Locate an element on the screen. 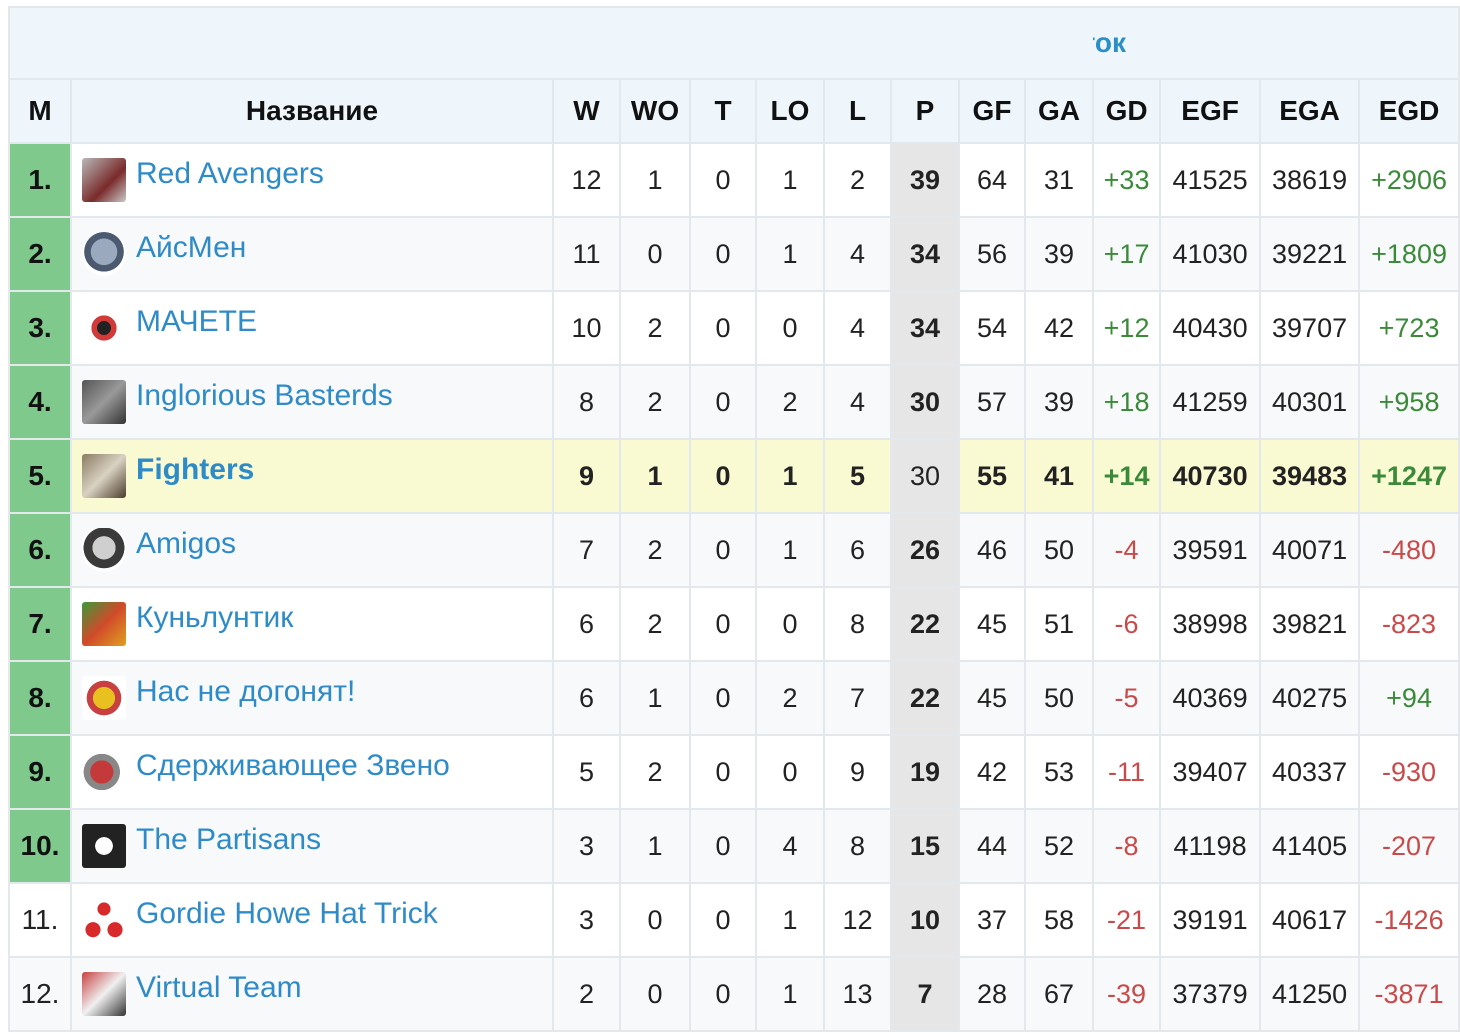 The width and height of the screenshot is (1460, 1034). team-link: Сдерживающее Звено is located at coordinates (293, 765).